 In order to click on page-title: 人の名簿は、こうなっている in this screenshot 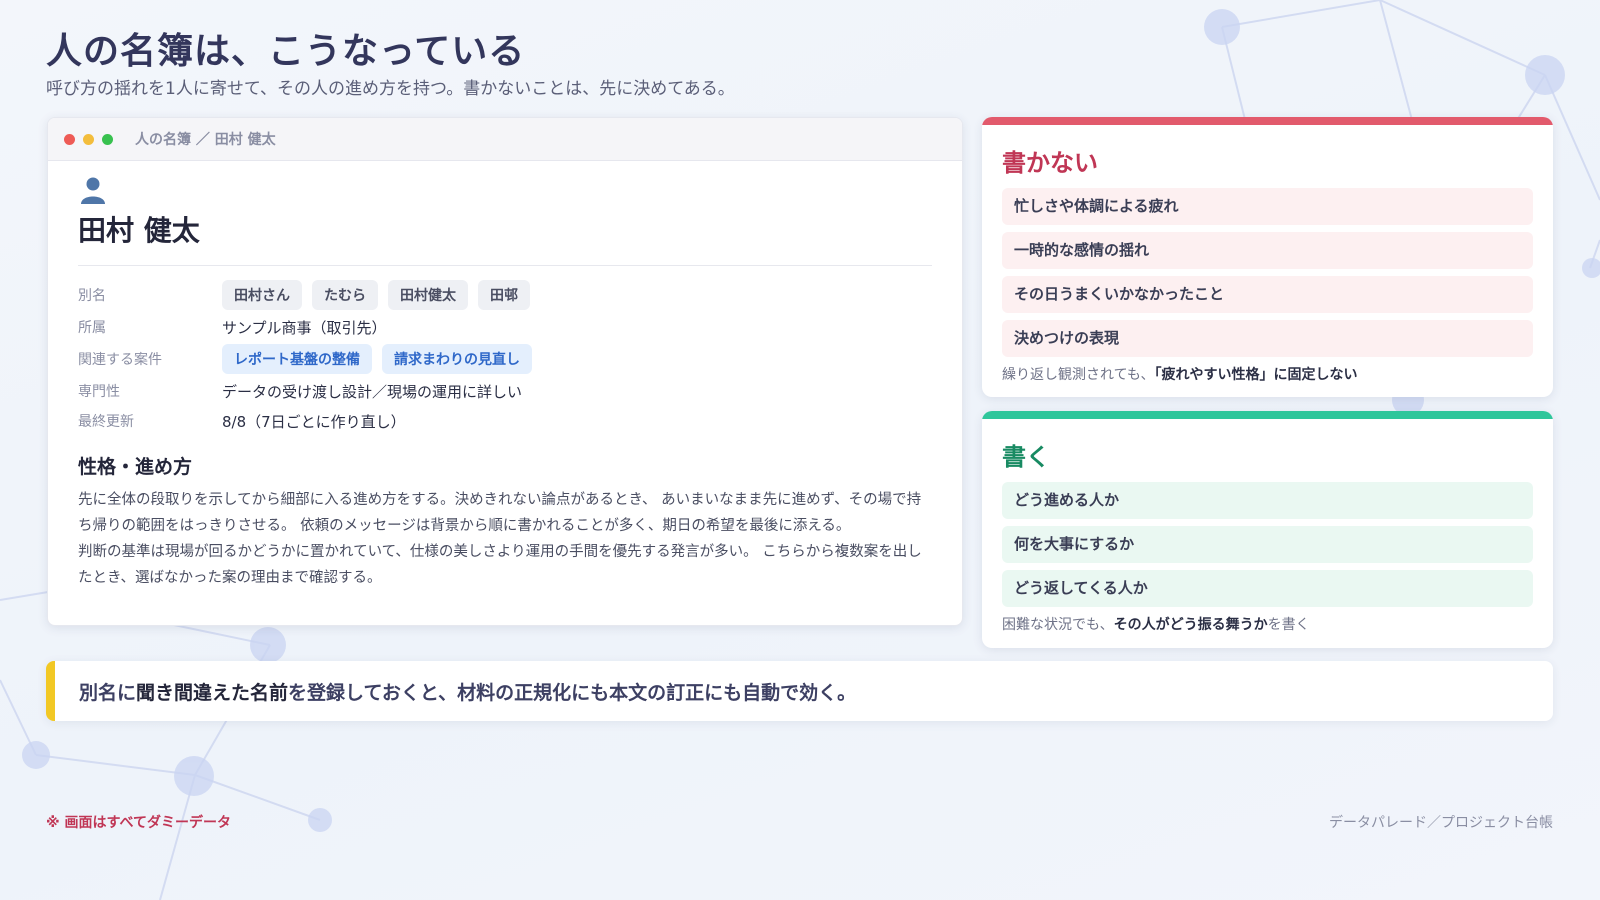, I will do `click(286, 51)`.